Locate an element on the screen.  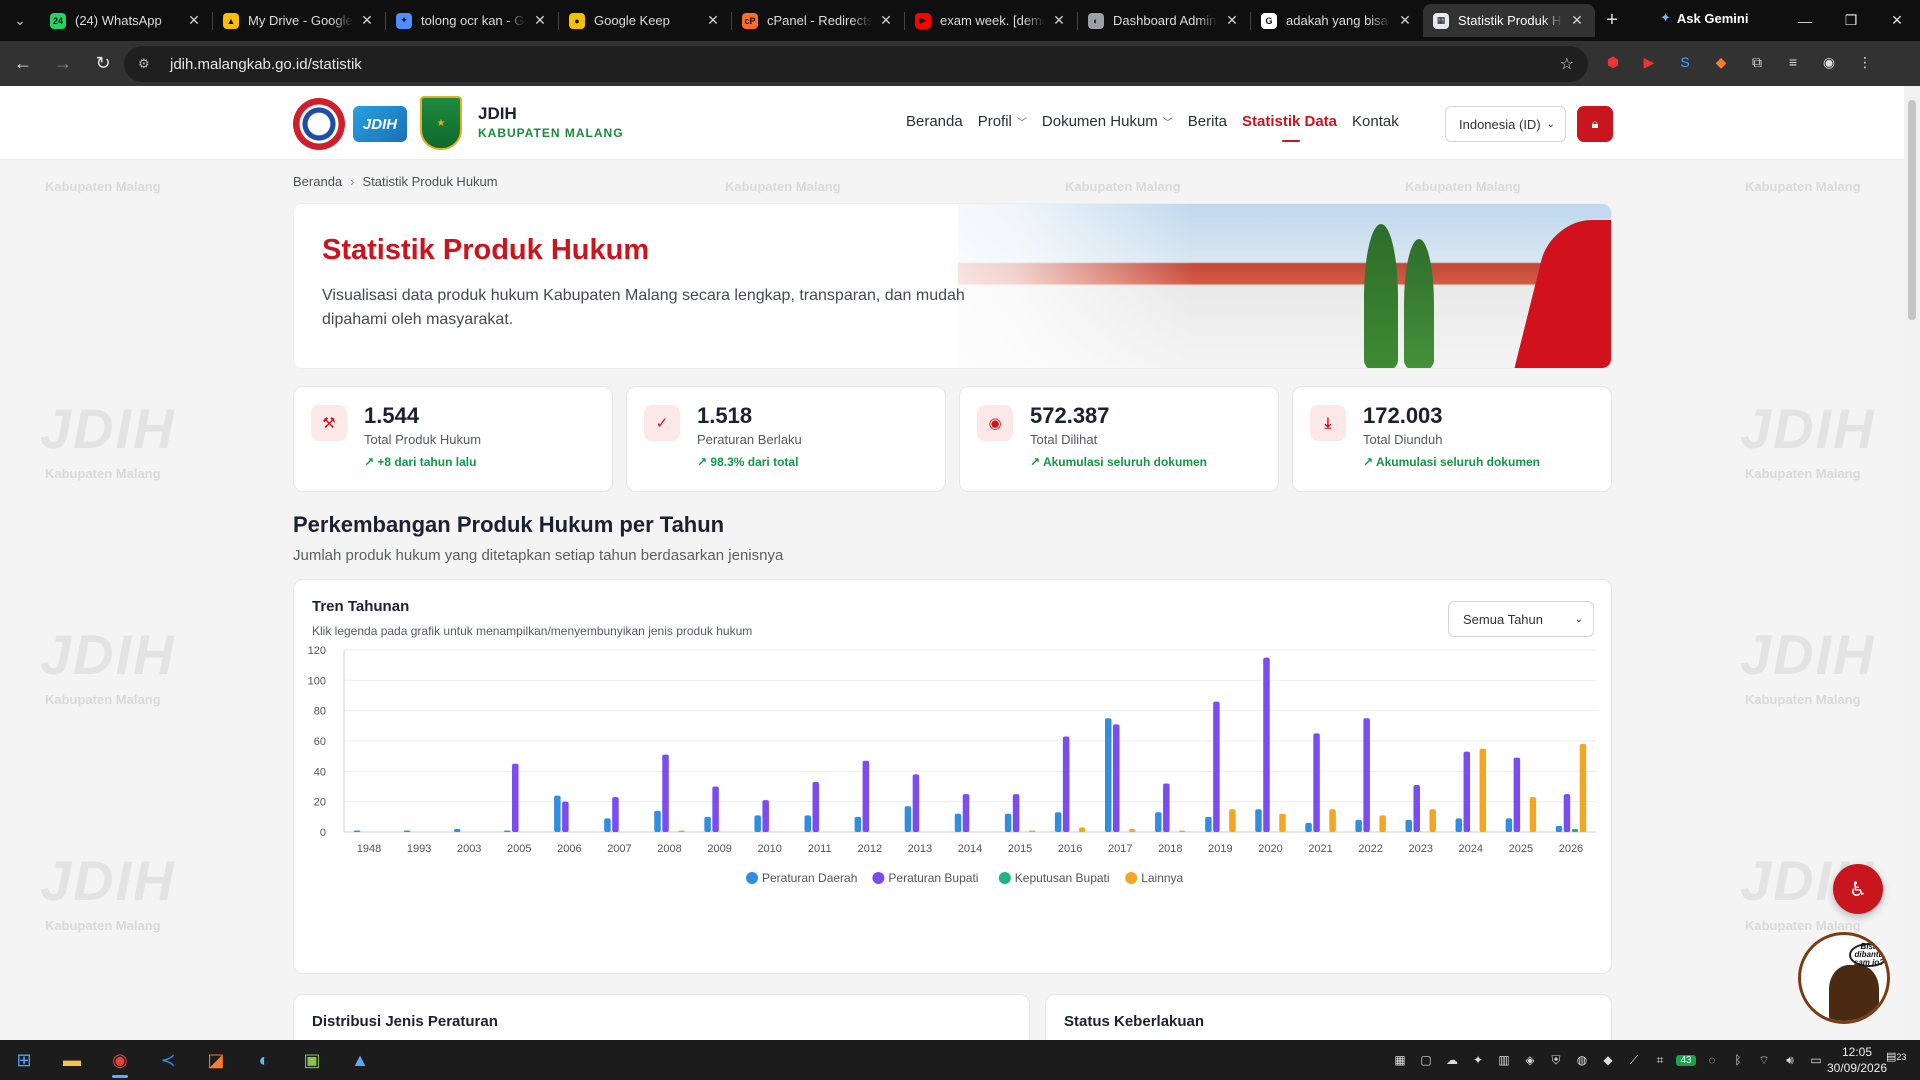
tray-app-icon: ⛨ is located at coordinates (1556, 1060).